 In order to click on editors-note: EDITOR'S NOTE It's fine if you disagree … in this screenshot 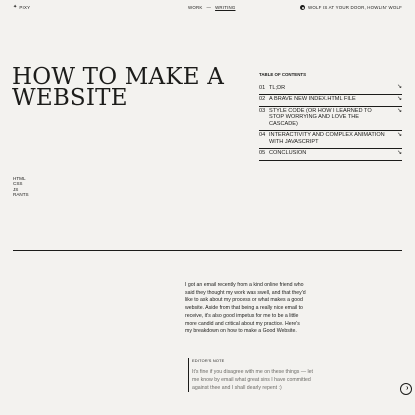, I will do `click(251, 375)`.